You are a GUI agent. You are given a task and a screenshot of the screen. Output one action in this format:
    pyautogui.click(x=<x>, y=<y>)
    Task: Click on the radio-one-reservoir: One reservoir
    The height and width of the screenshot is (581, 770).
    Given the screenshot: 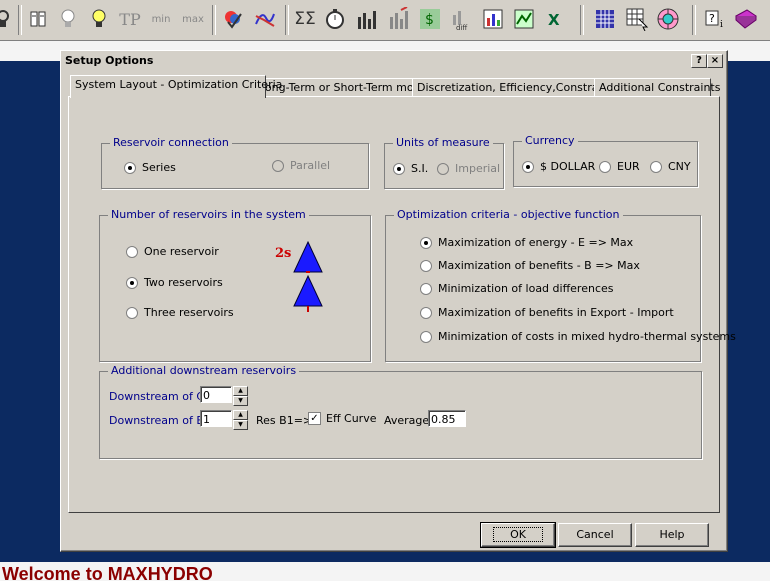 What is the action you would take?
    pyautogui.click(x=172, y=251)
    